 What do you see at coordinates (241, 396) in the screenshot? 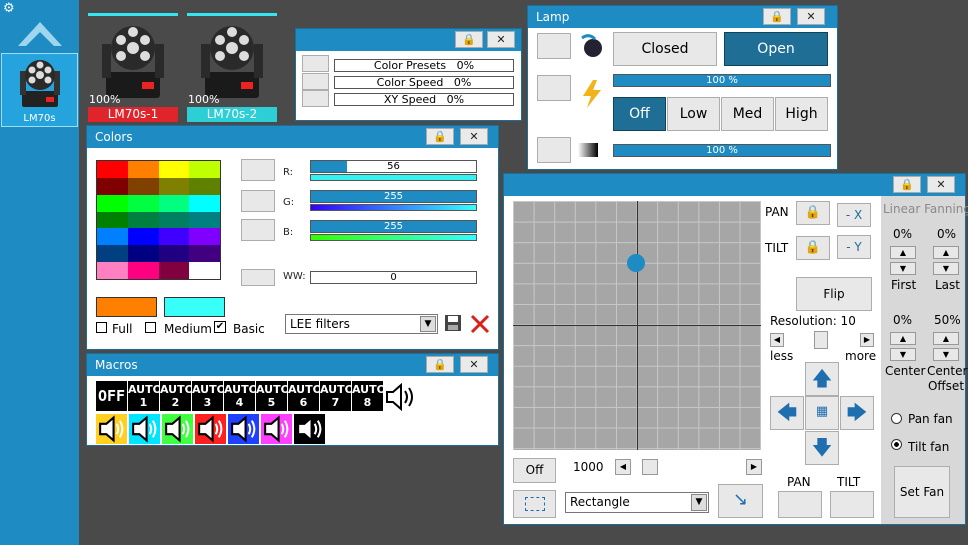
I see `macro-auto-button: AUTO 4` at bounding box center [241, 396].